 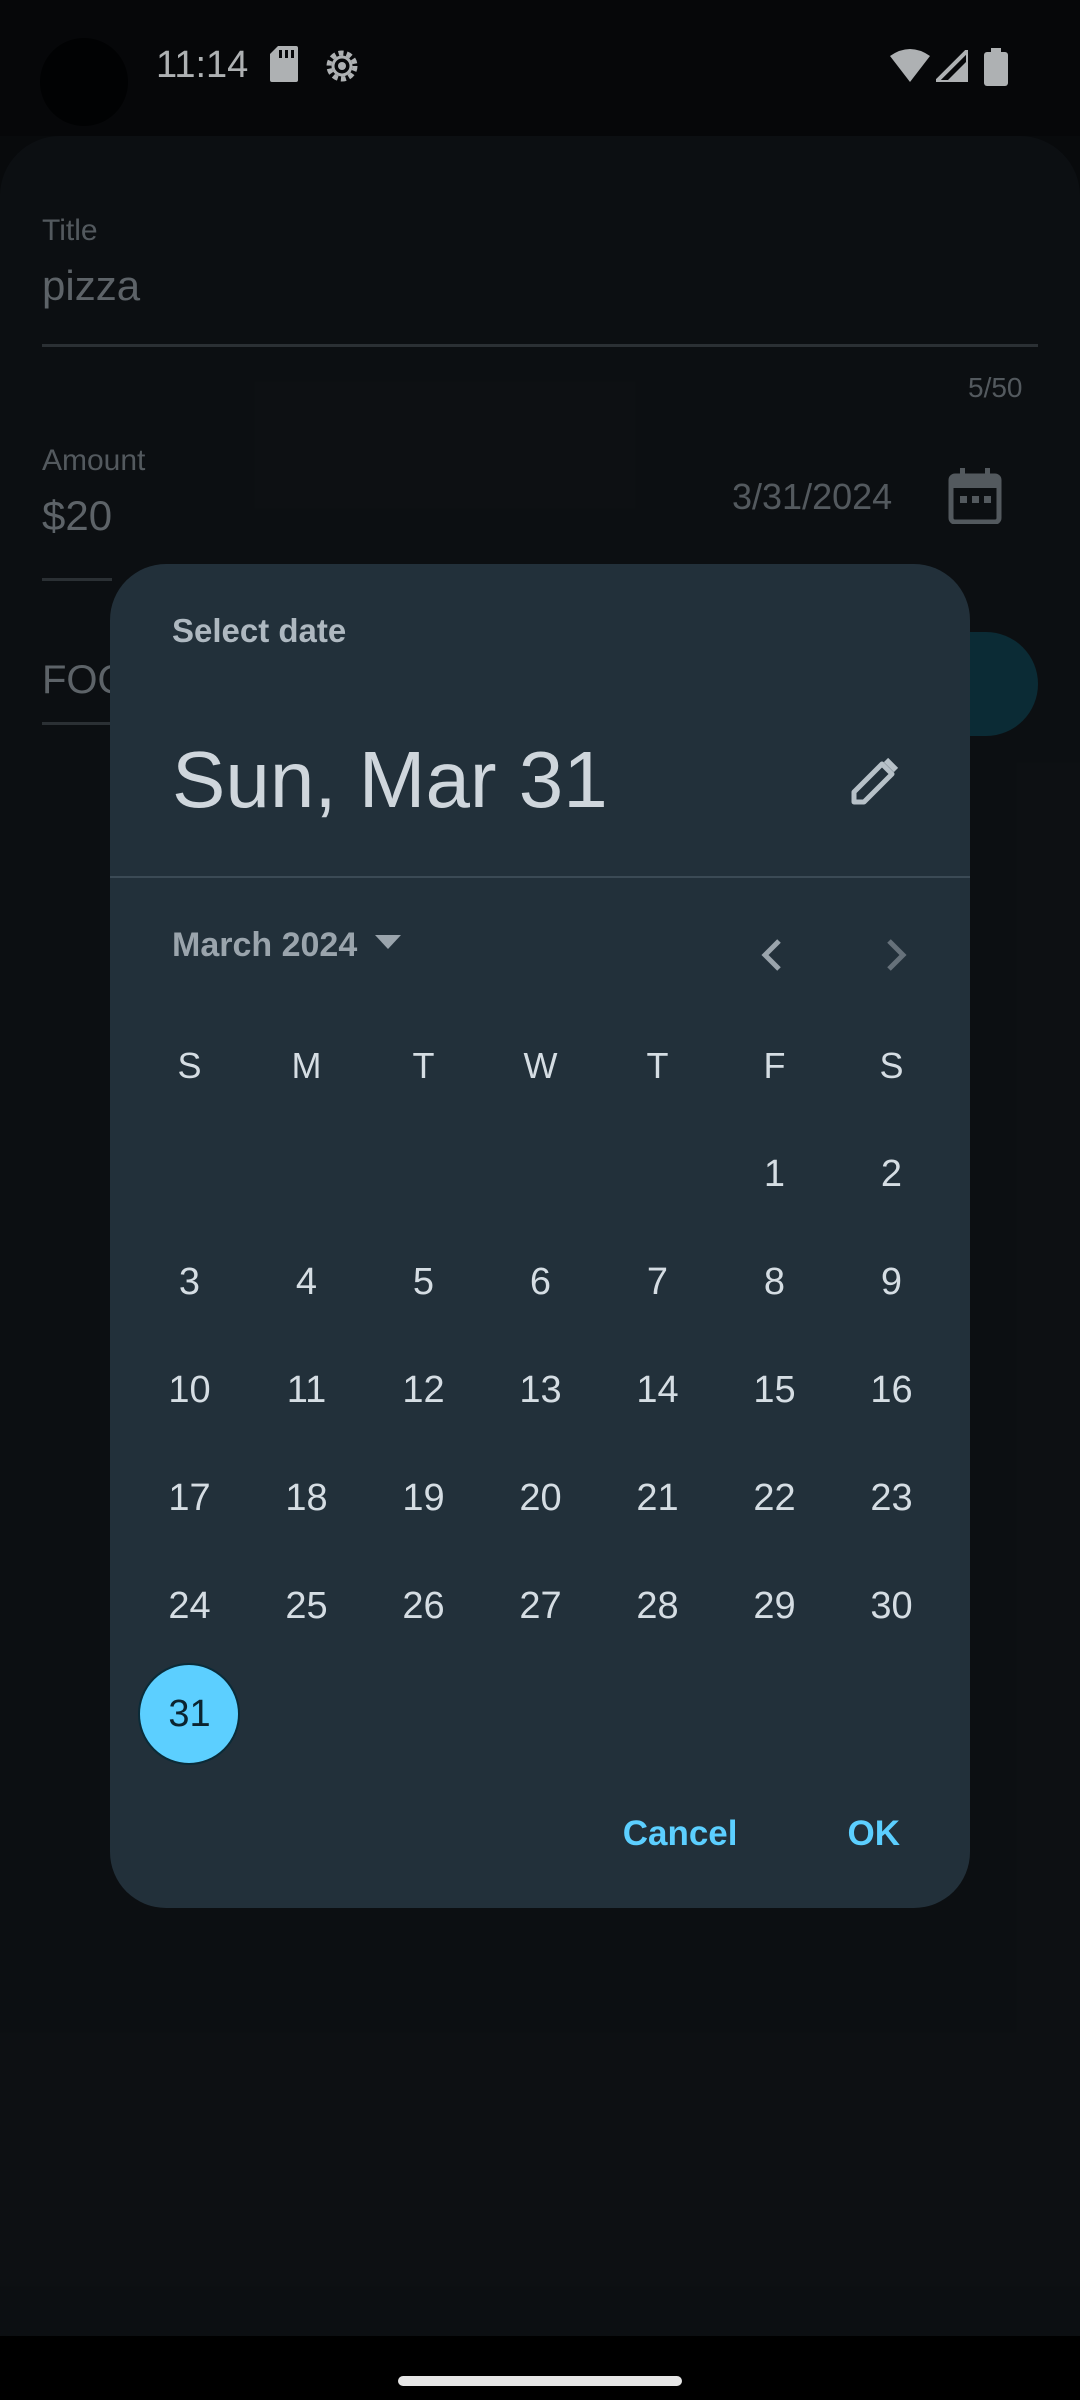 I want to click on calendar-day: 30, so click(x=891, y=1606).